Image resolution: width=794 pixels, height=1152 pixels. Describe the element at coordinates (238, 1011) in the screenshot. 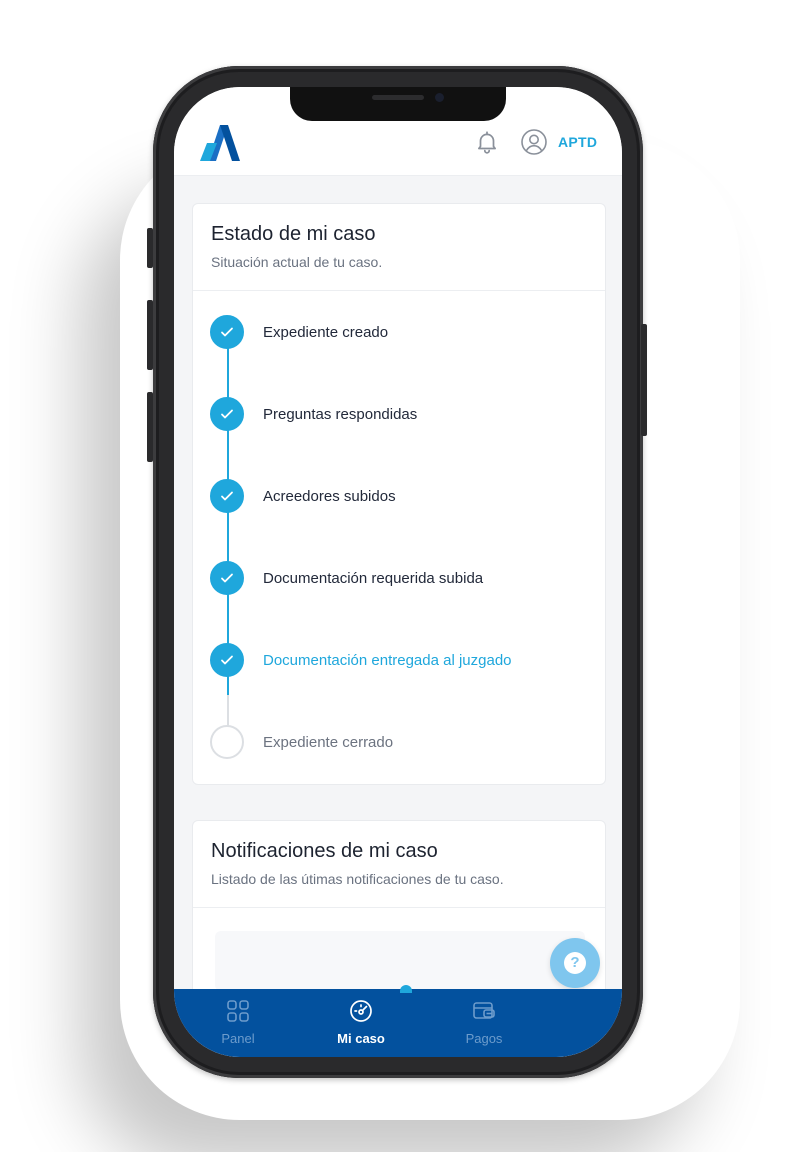

I see `grid-icon` at that location.